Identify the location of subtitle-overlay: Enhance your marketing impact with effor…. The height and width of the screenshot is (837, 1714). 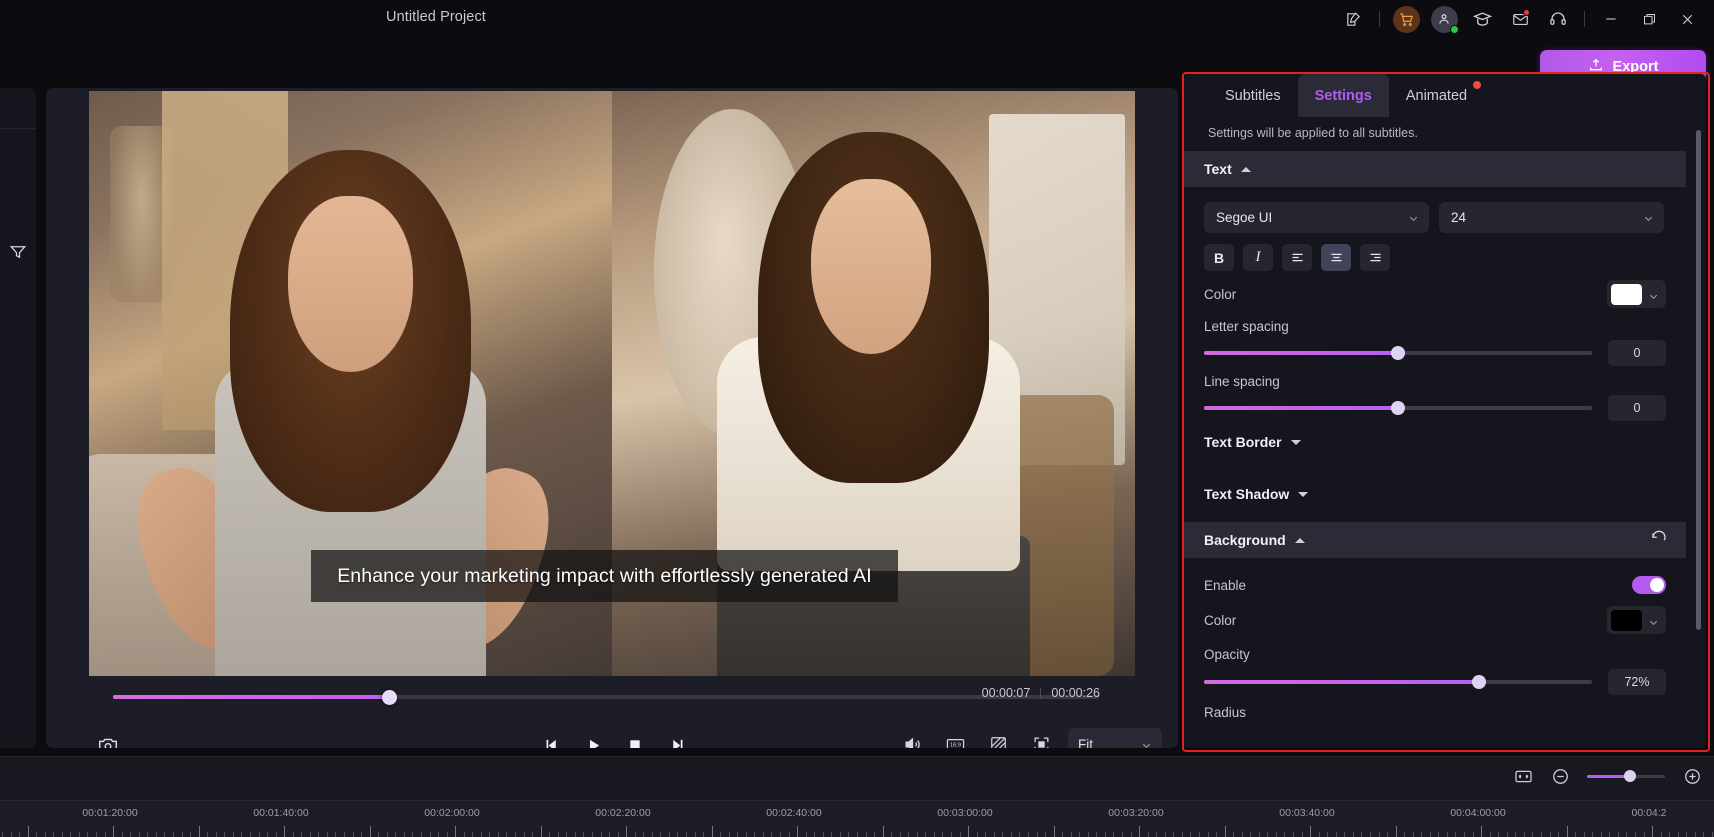
(604, 576).